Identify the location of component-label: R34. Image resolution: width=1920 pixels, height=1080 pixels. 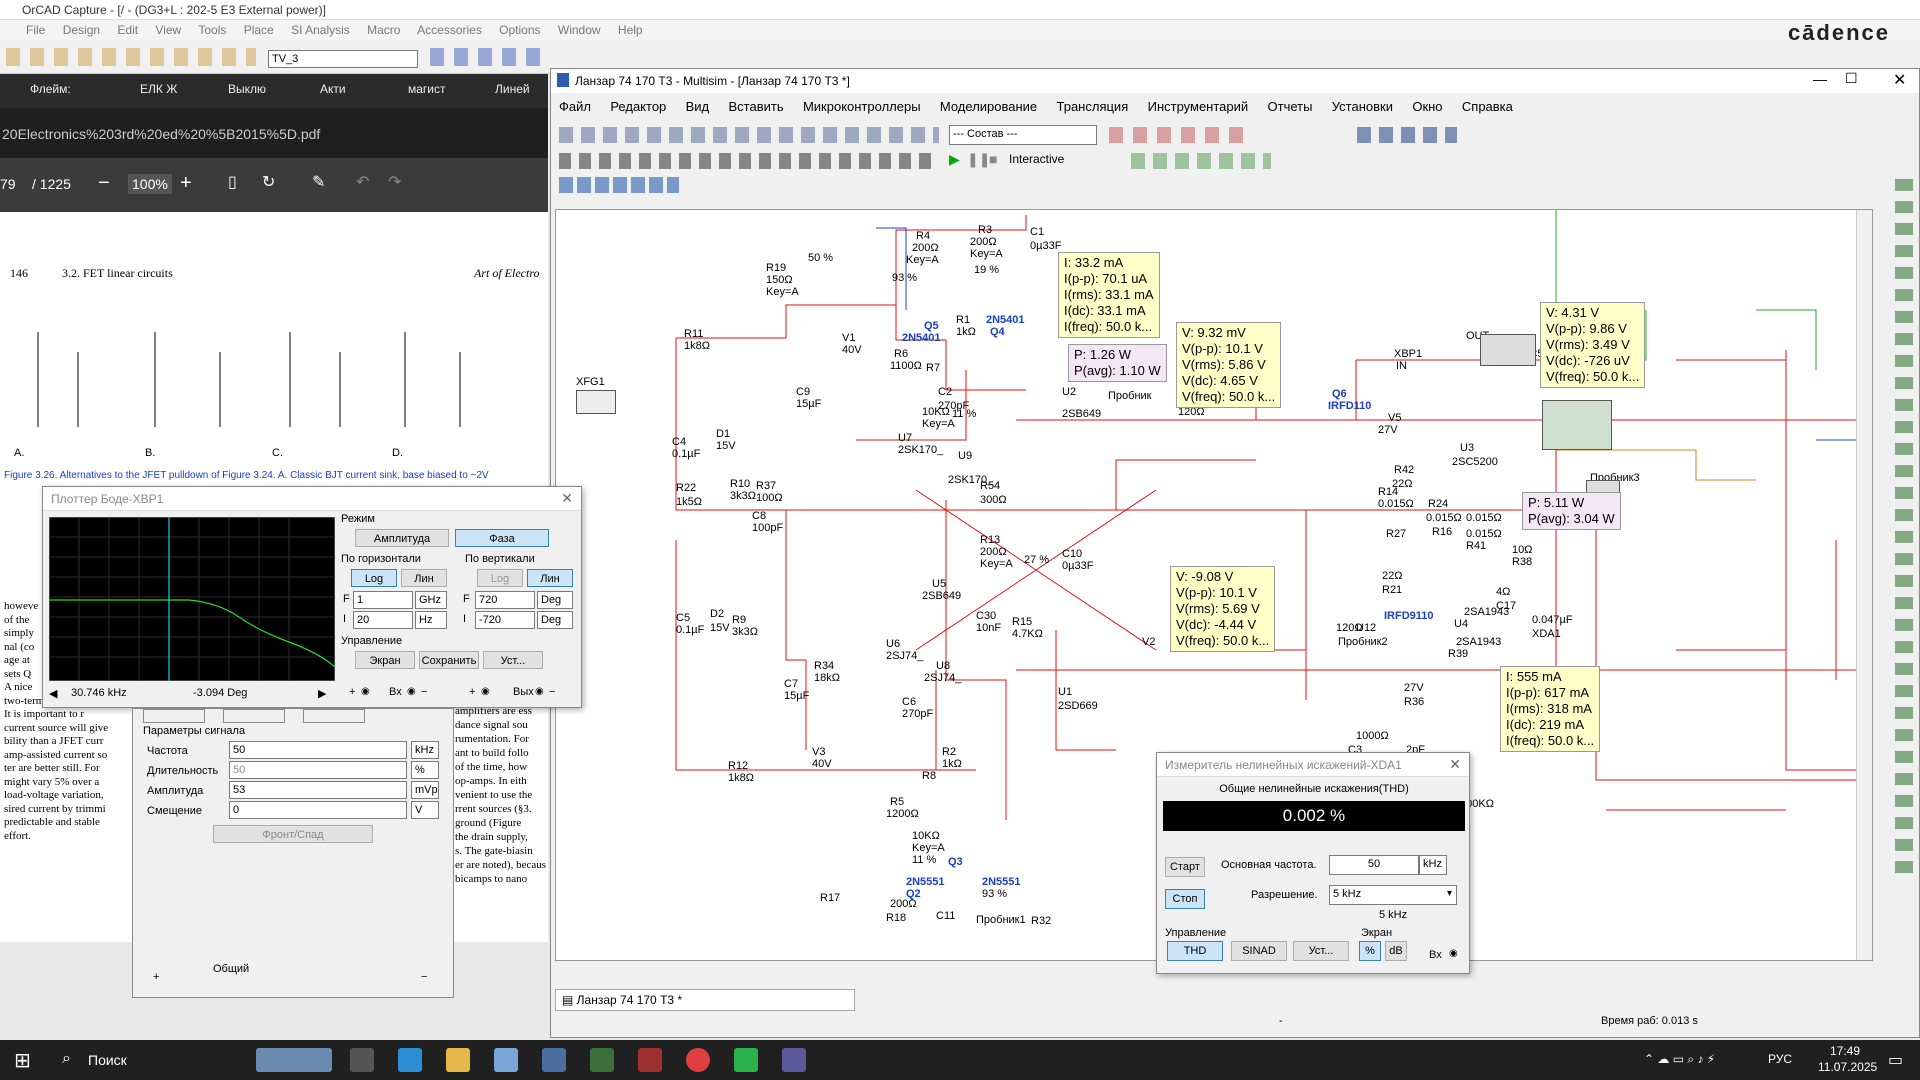
(824, 666).